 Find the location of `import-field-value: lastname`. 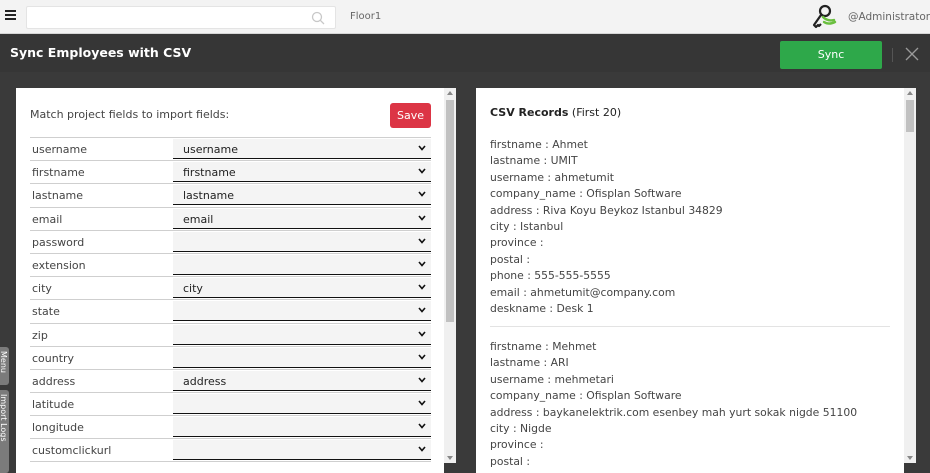

import-field-value: lastname is located at coordinates (209, 196).